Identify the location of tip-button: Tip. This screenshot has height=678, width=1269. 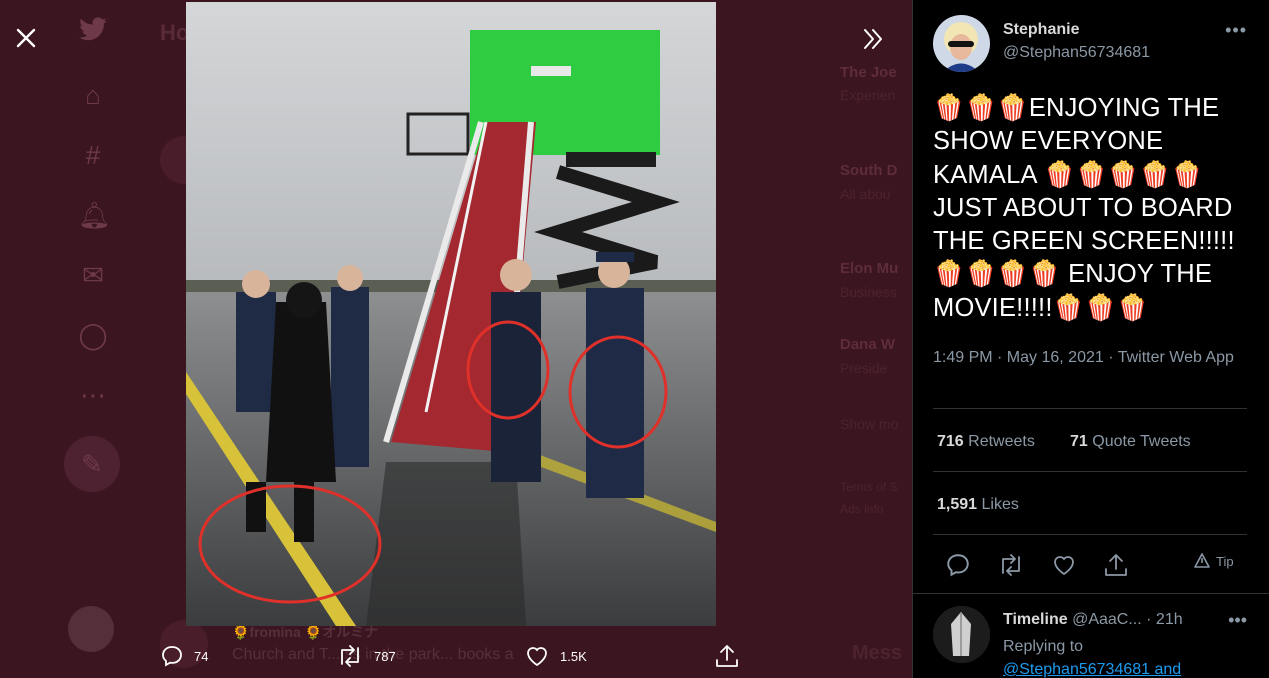
(1213, 561).